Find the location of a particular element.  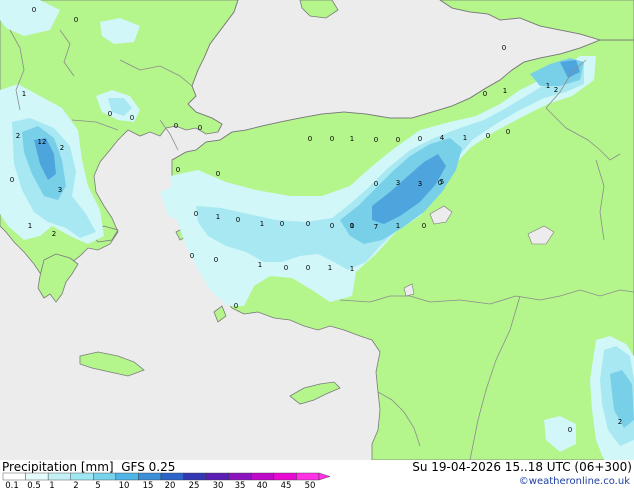

credit-link: ©weatheronline.co.uk is located at coordinates (574, 481).